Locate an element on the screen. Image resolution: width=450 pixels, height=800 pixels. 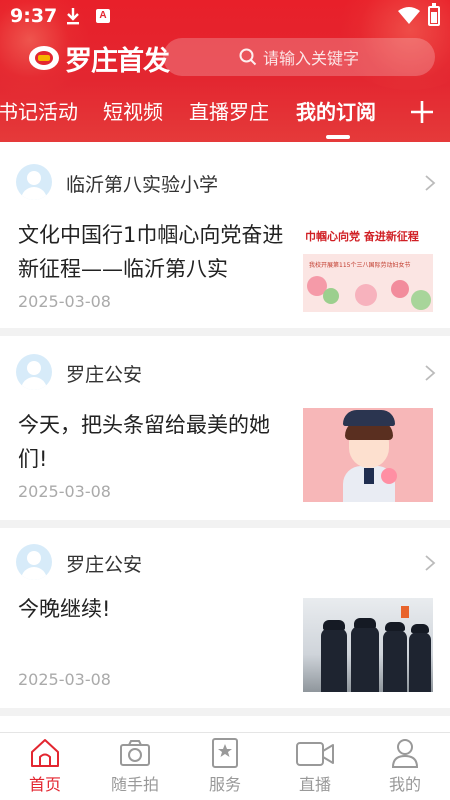
brand-name: 罗庄首发 is located at coordinates (117, 60).